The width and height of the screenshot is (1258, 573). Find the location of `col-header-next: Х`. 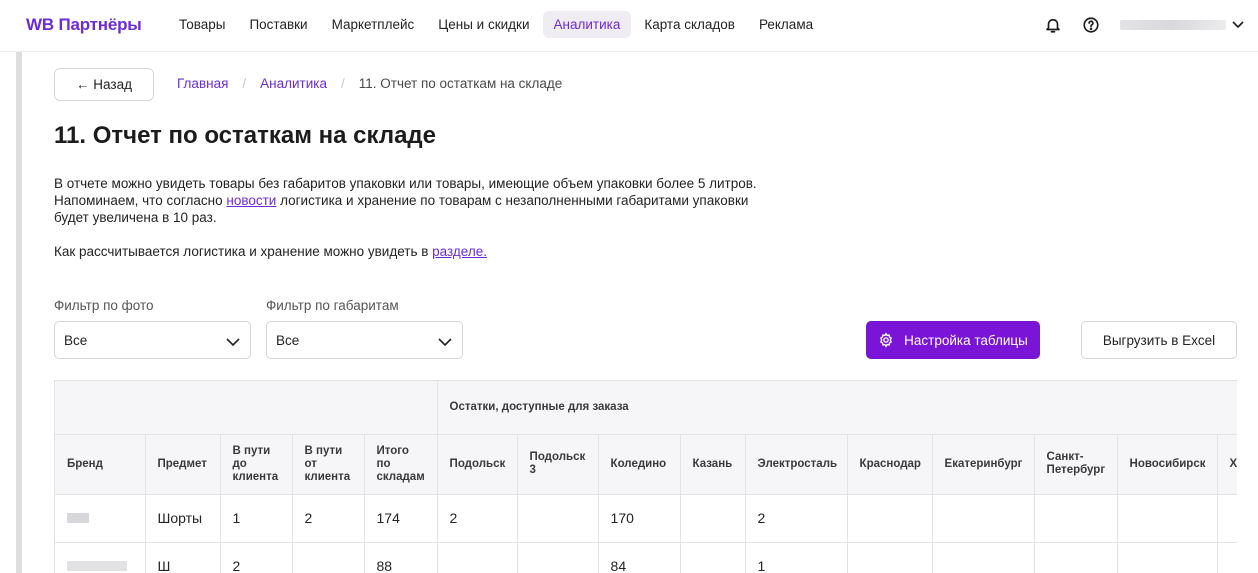

col-header-next: Х is located at coordinates (1227, 464).